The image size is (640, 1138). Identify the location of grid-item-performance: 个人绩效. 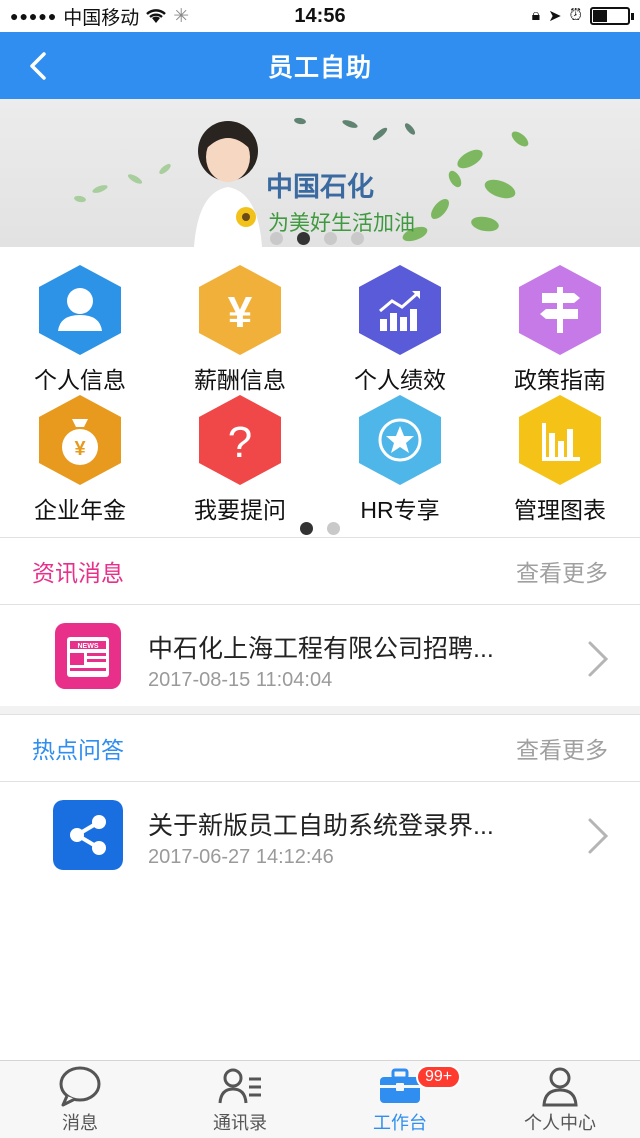
(400, 328).